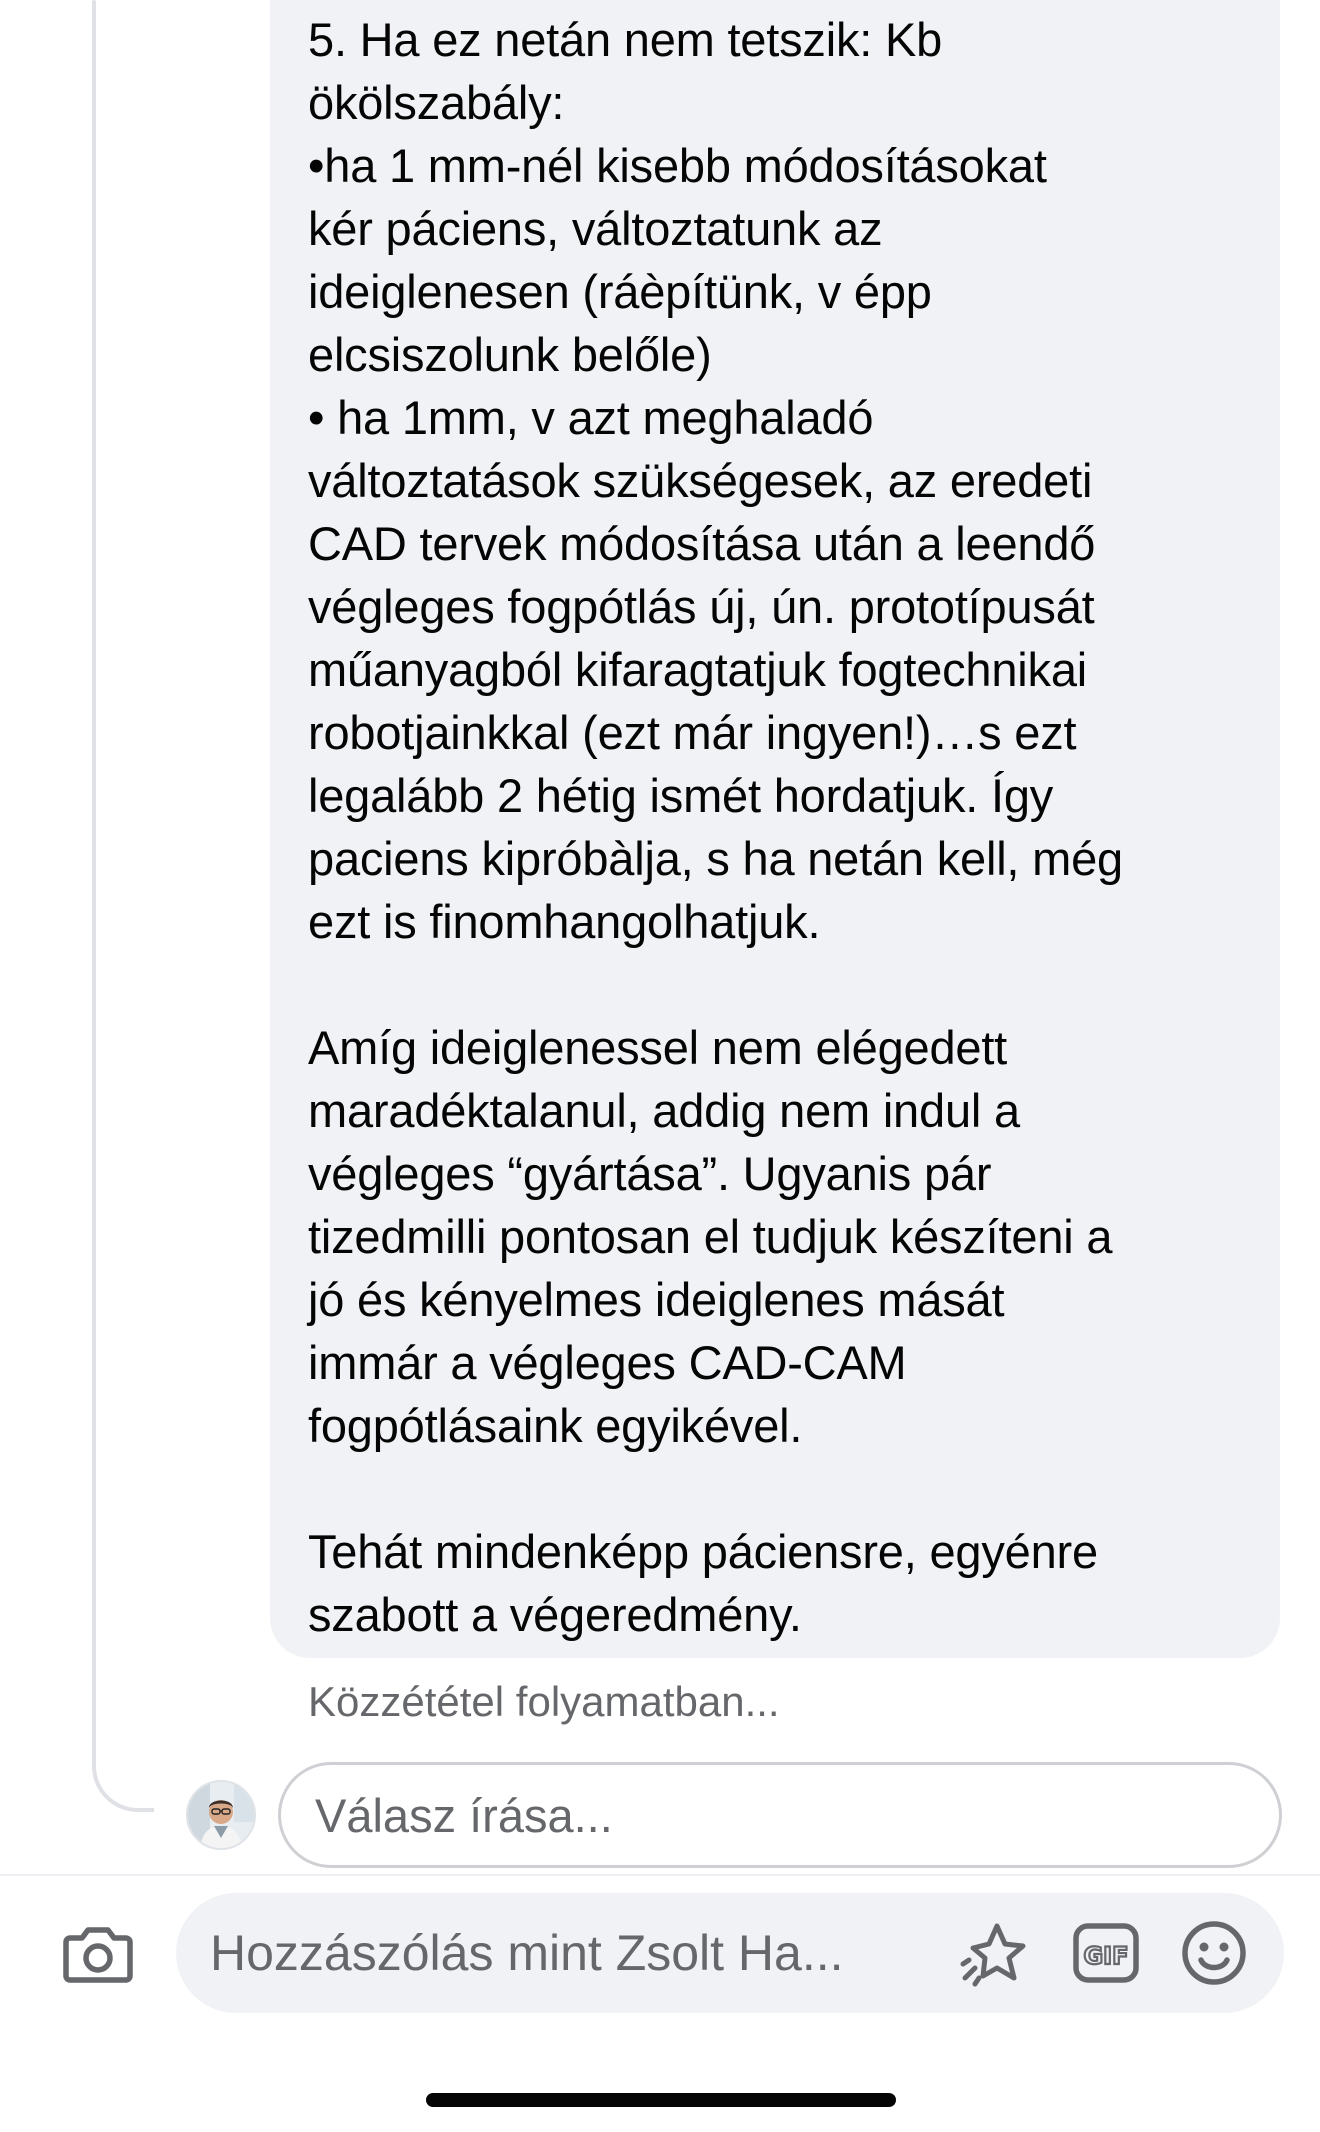 The image size is (1320, 2132). Describe the element at coordinates (658, 1047) in the screenshot. I see `comment-line: Amíg ideiglenessel nem elégedett` at that location.